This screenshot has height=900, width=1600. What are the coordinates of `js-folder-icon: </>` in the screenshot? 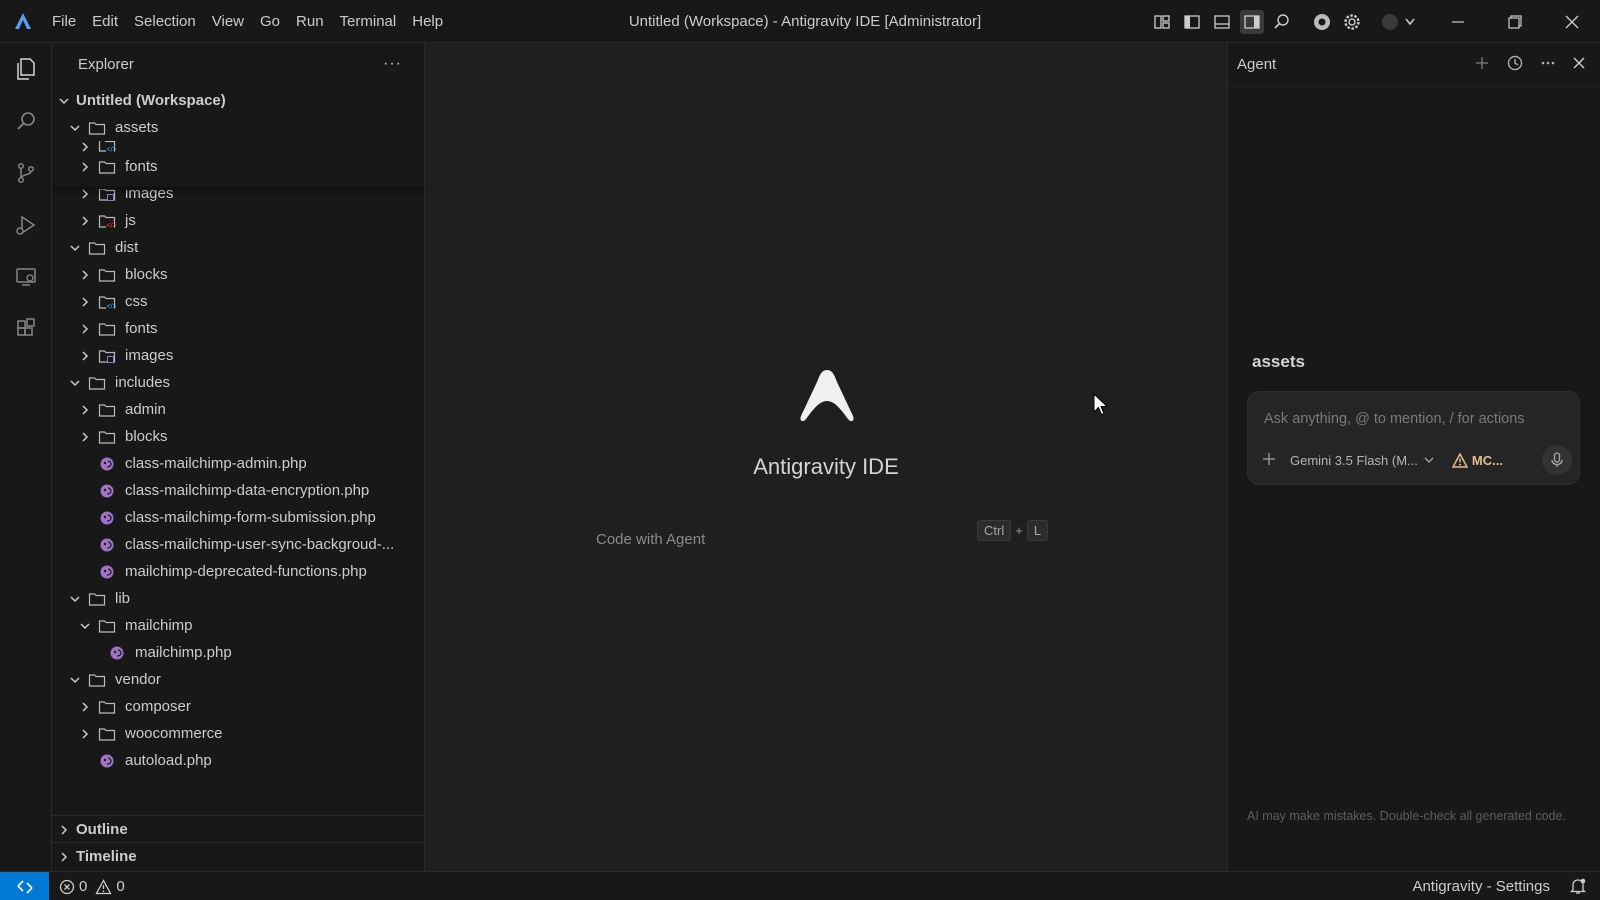 It's located at (107, 220).